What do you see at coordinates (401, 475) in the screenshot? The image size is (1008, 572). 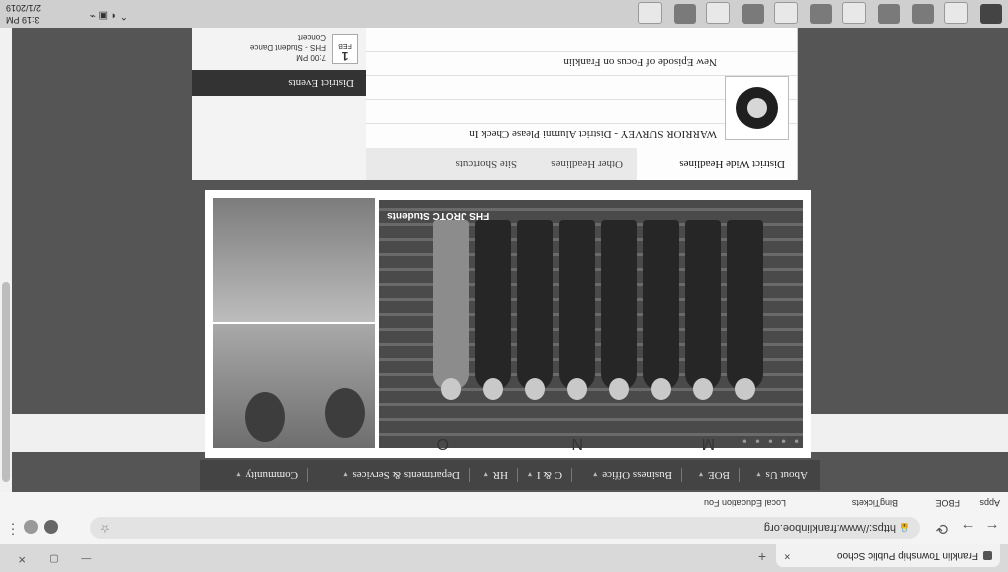 I see `nav-departments-services: Departments & Services ▾` at bounding box center [401, 475].